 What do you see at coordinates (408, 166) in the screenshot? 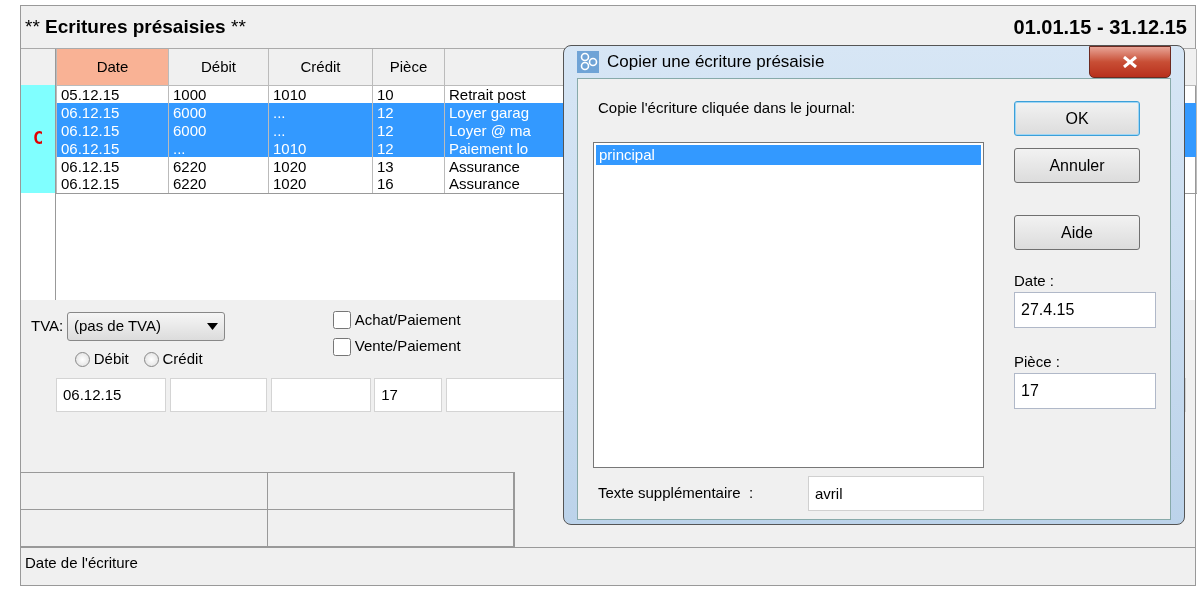
I see `table-cell: 13` at bounding box center [408, 166].